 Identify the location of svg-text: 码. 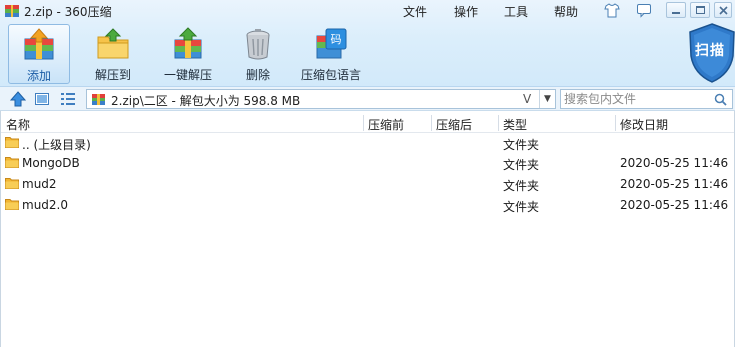
(336, 39).